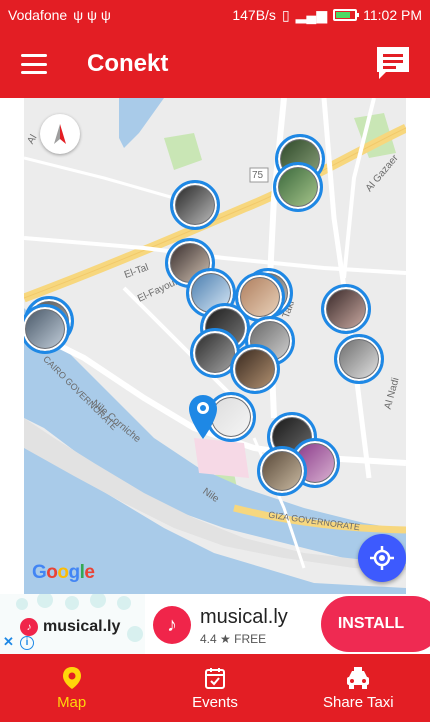 The width and height of the screenshot is (430, 722). What do you see at coordinates (29, 627) in the screenshot?
I see `musically-logo-icon: ♪` at bounding box center [29, 627].